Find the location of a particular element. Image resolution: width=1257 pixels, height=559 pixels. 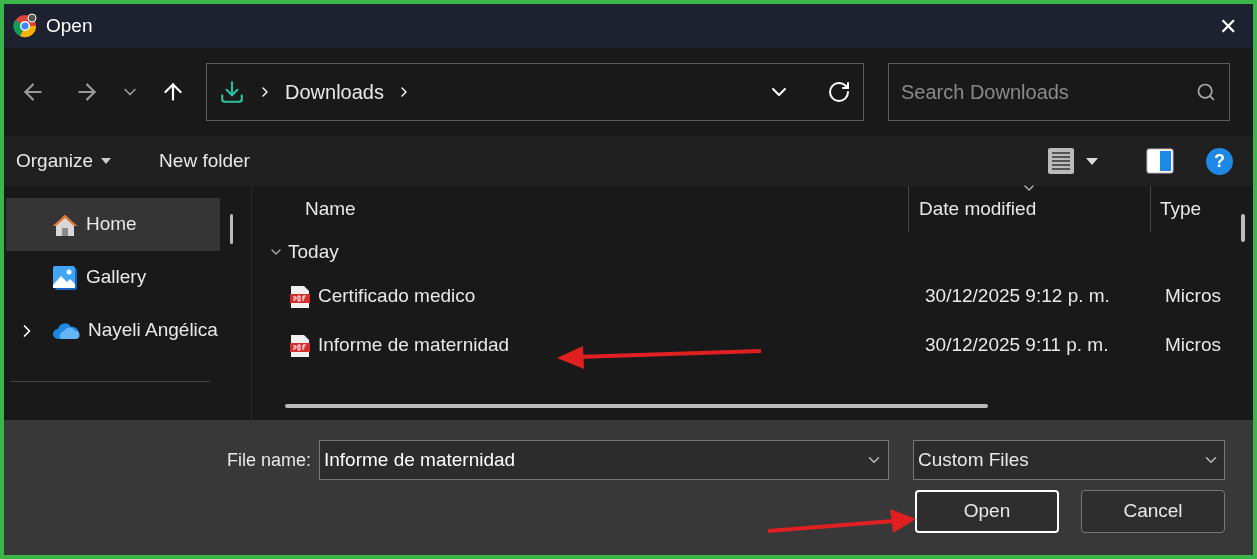

file-type-dropdown: Custom Files is located at coordinates (1069, 460).